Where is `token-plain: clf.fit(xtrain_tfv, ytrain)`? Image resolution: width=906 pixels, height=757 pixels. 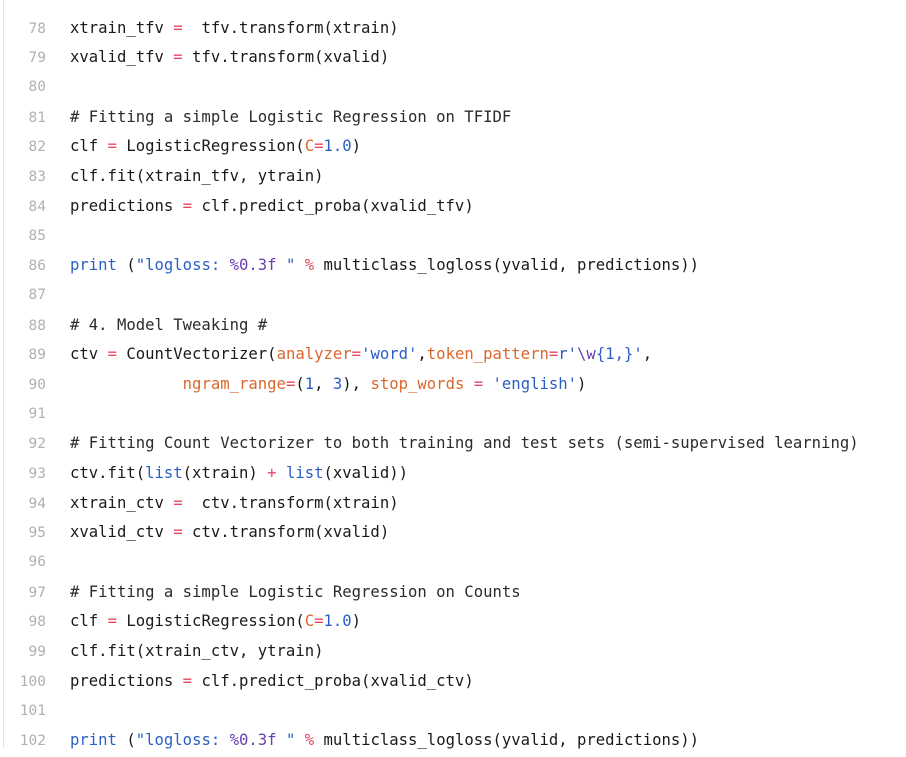 token-plain: clf.fit(xtrain_tfv, ytrain) is located at coordinates (197, 176).